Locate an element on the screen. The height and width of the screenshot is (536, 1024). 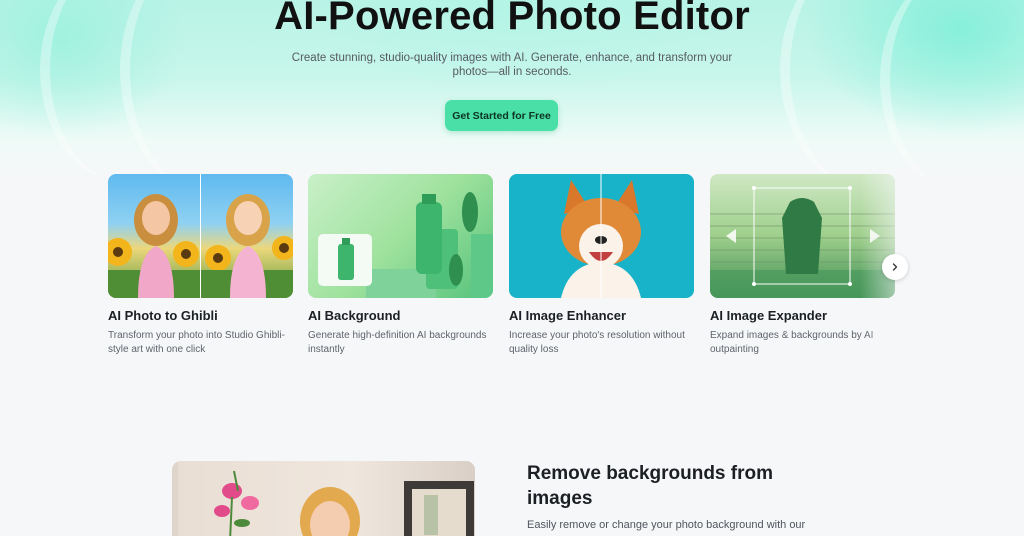
product-illustration is located at coordinates (405, 245).